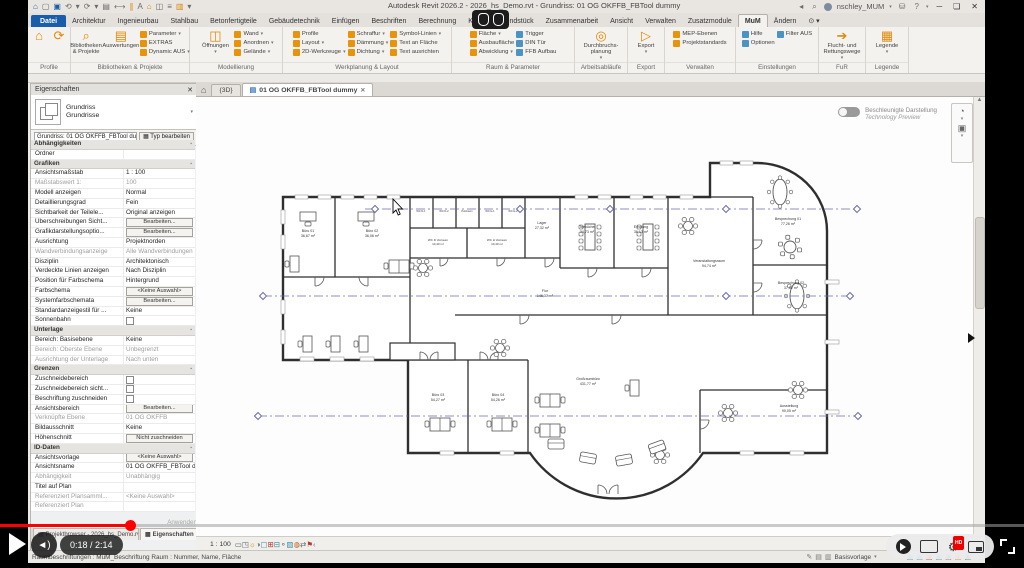 This screenshot has width=1024, height=568. I want to click on view-tab-3d: {3D}, so click(226, 90).